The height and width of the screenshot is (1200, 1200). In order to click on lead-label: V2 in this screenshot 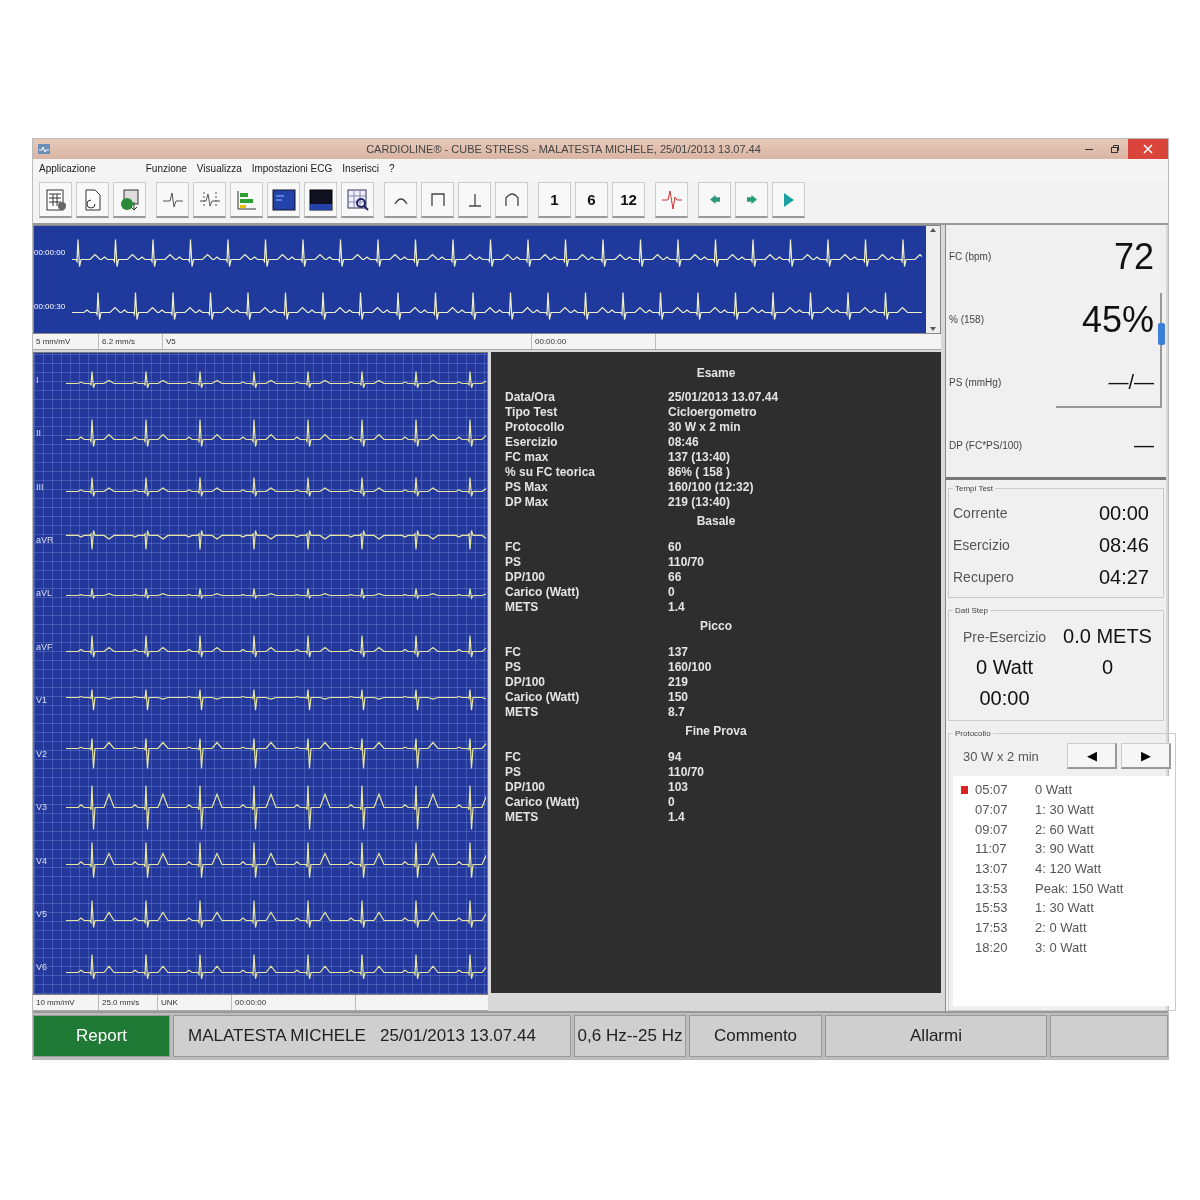, I will do `click(41, 753)`.